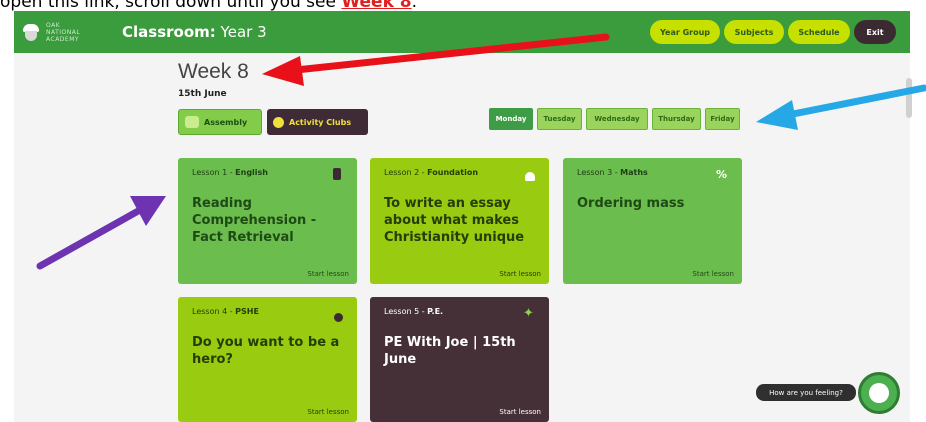  I want to click on purple-arrow, so click(101, 233).